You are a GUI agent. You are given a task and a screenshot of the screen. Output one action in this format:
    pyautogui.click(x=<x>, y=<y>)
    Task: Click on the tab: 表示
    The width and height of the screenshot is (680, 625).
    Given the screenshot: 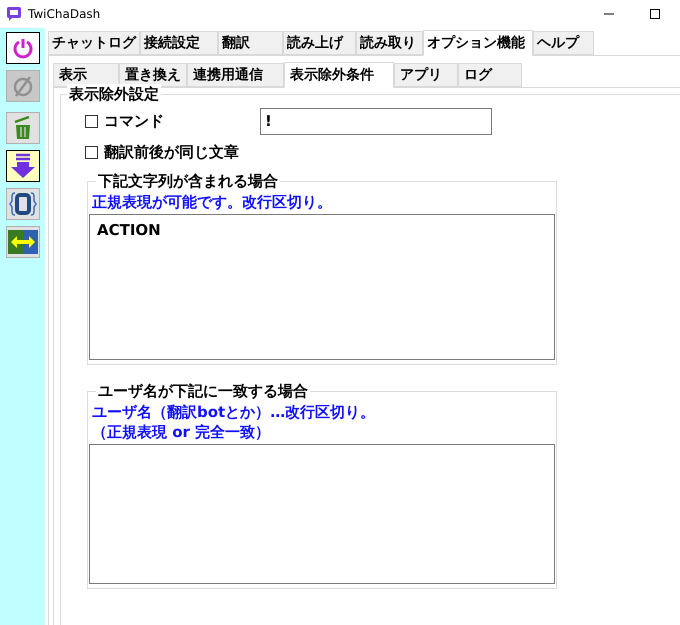 What is the action you would take?
    pyautogui.click(x=86, y=75)
    